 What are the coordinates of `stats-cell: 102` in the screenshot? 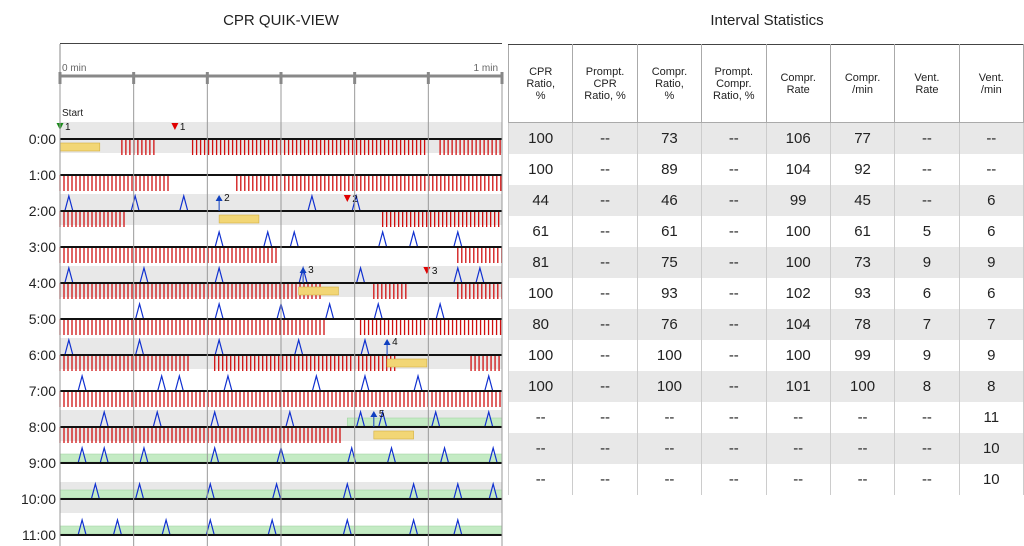 It's located at (798, 293).